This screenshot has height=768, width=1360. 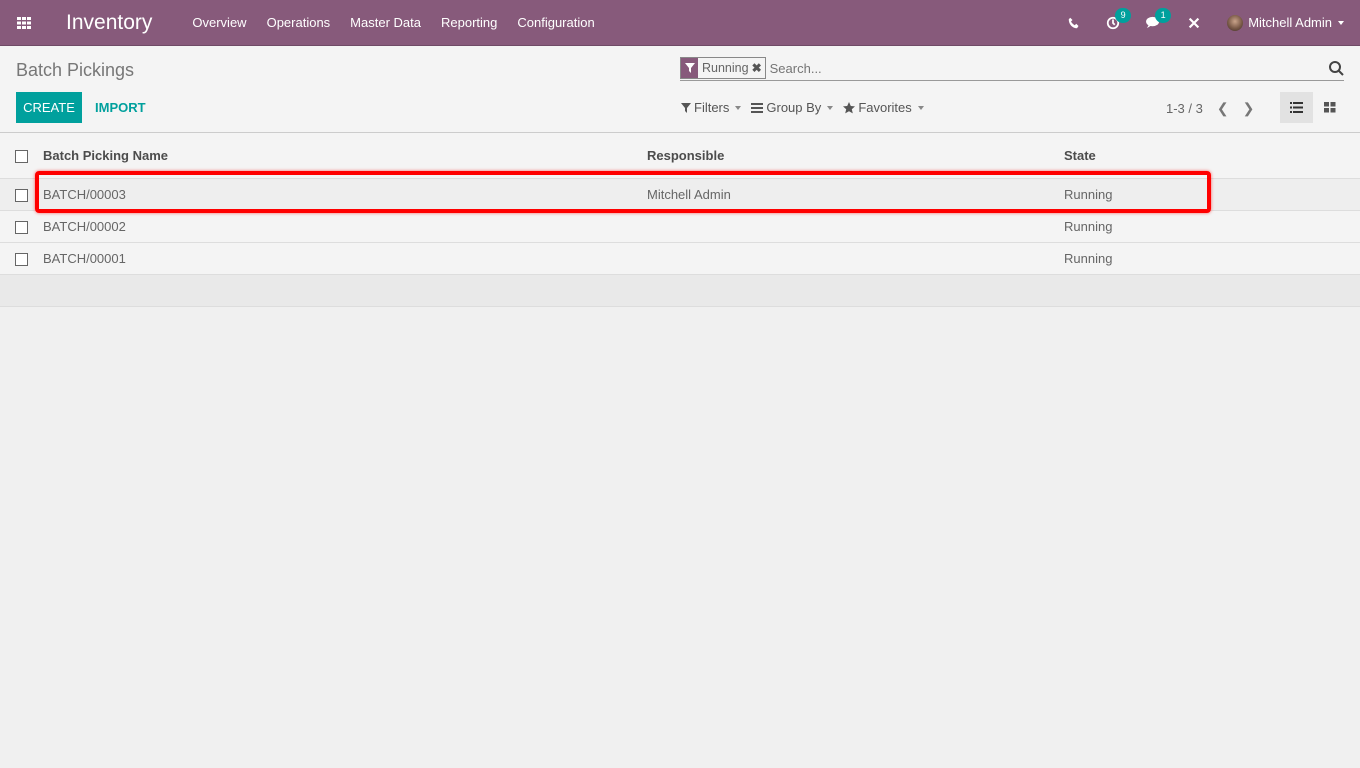 What do you see at coordinates (1123, 15) in the screenshot?
I see `activity-counter: 9` at bounding box center [1123, 15].